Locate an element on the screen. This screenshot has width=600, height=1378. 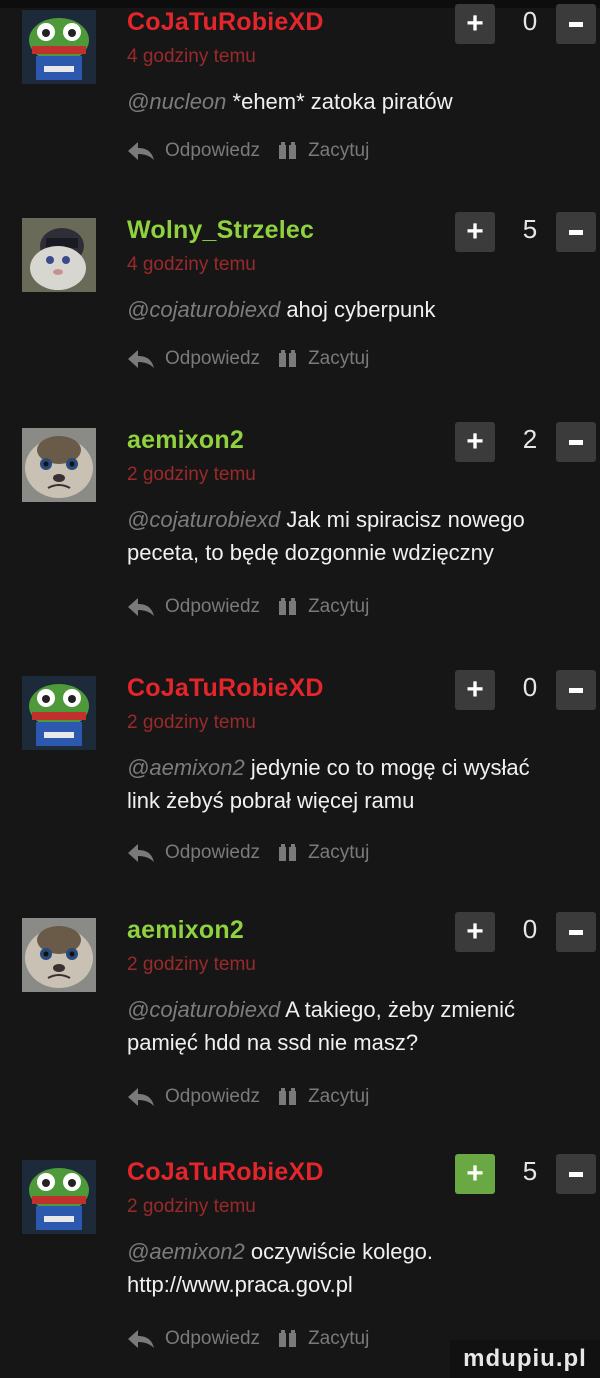
comment-text-line: oczywiście kolego. is located at coordinates (339, 1251).